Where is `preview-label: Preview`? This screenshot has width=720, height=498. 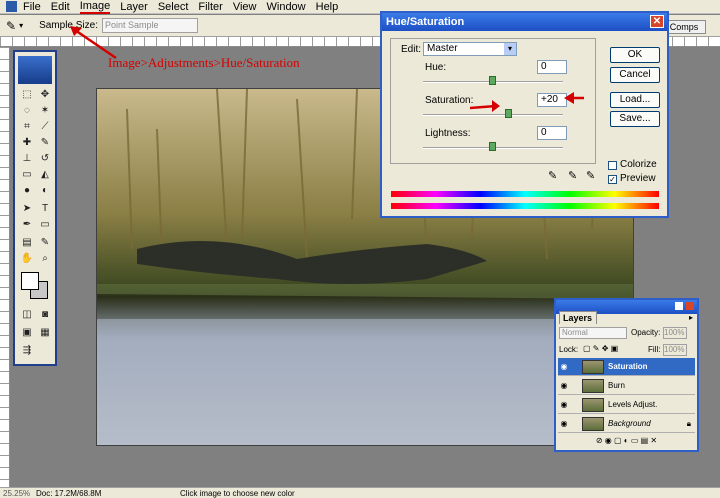 preview-label: Preview is located at coordinates (638, 178).